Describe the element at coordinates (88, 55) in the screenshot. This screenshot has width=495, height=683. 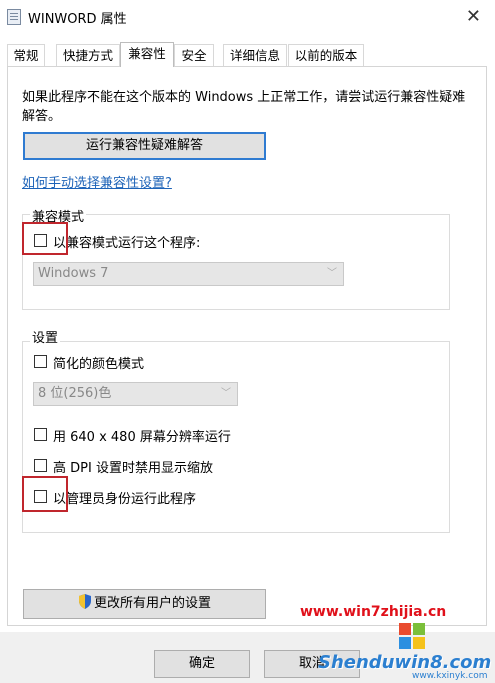
I see `tab-shortcut: 快捷方式` at that location.